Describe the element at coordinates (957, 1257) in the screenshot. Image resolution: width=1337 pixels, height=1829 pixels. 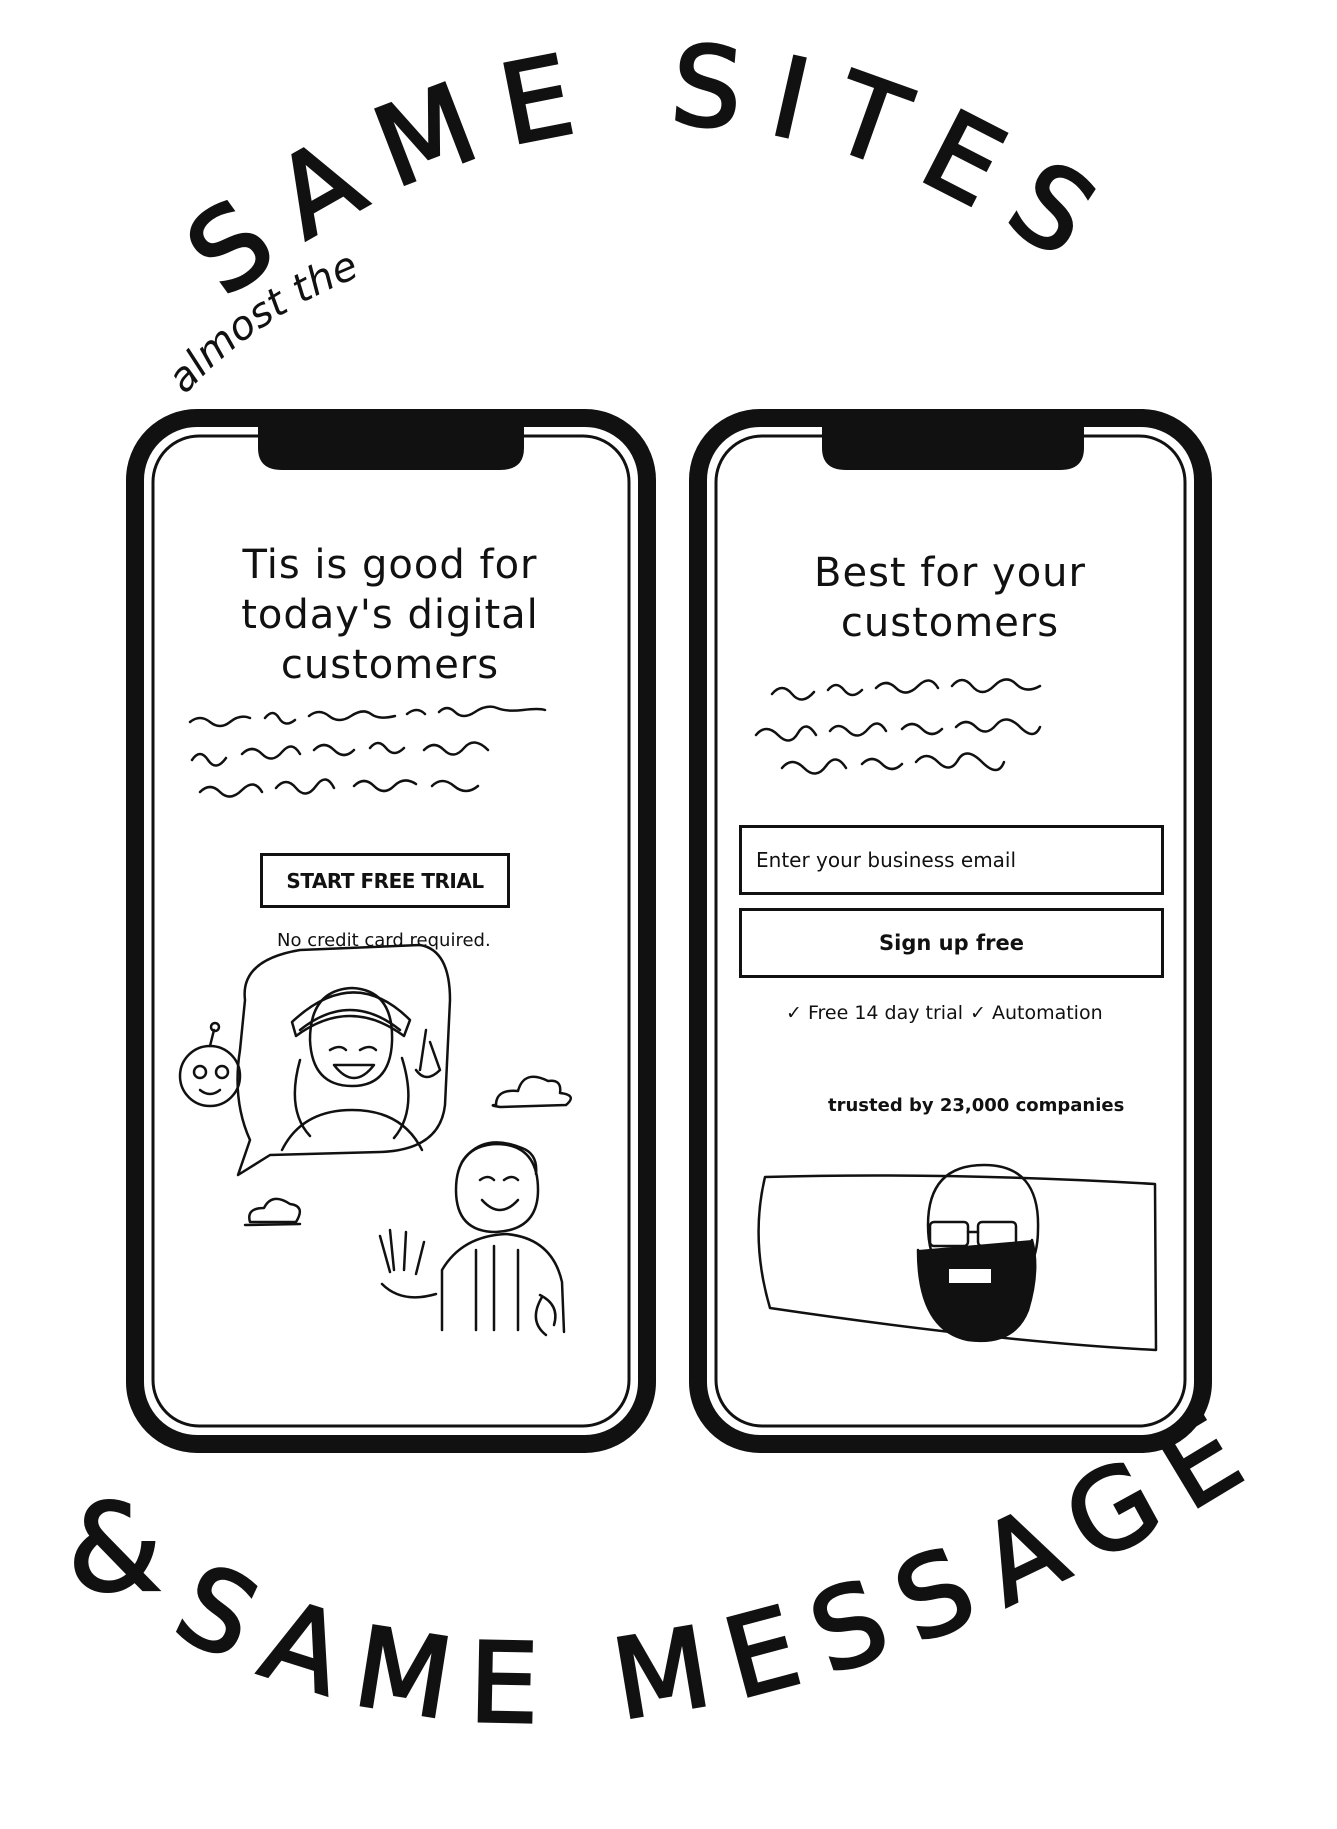
I see `testimonial-card` at that location.